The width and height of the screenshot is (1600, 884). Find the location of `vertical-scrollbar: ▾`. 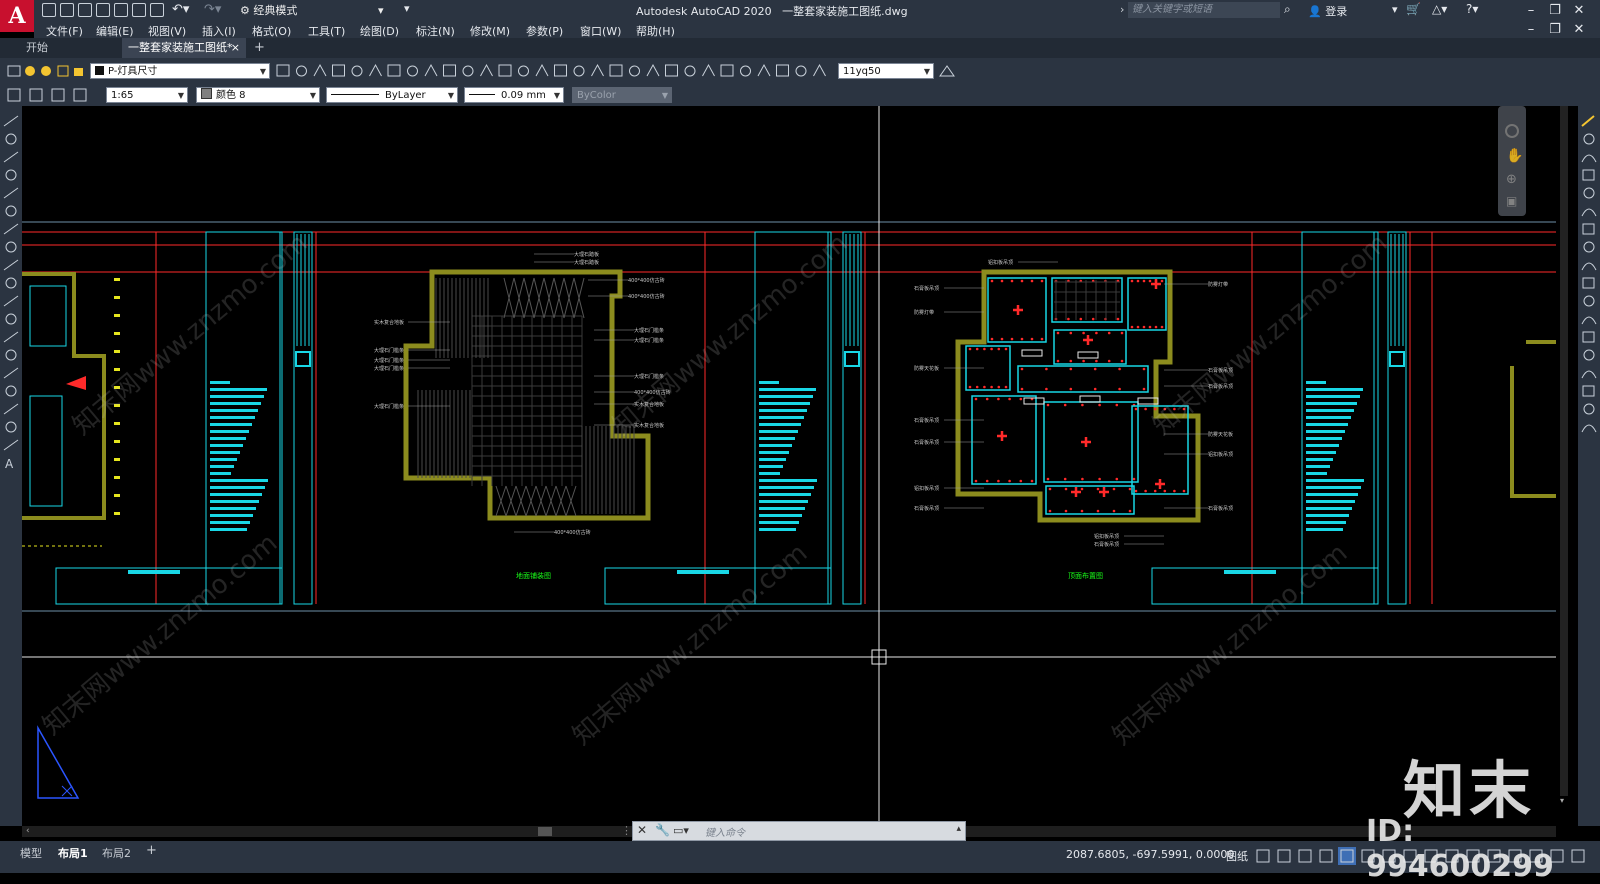

vertical-scrollbar: ▾ is located at coordinates (1567, 464).